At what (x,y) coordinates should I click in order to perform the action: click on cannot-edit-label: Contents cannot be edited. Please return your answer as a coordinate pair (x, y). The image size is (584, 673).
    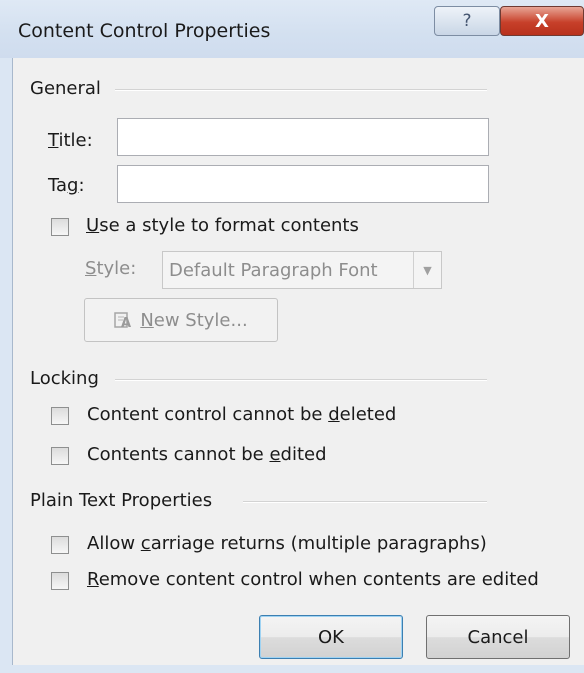
    Looking at the image, I should click on (207, 454).